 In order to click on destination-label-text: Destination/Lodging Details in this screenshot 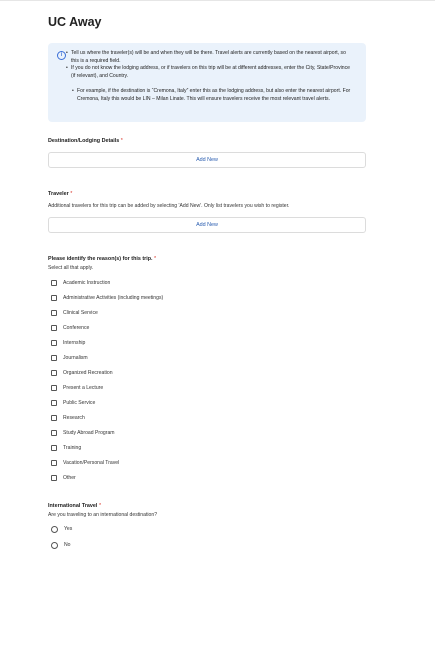, I will do `click(84, 141)`.